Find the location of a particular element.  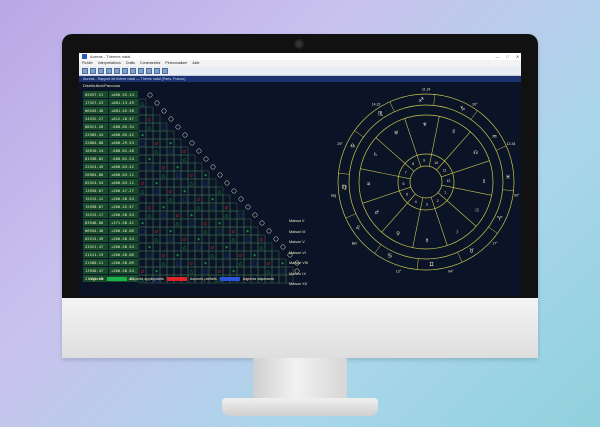

close-button: ✕ is located at coordinates (517, 56).